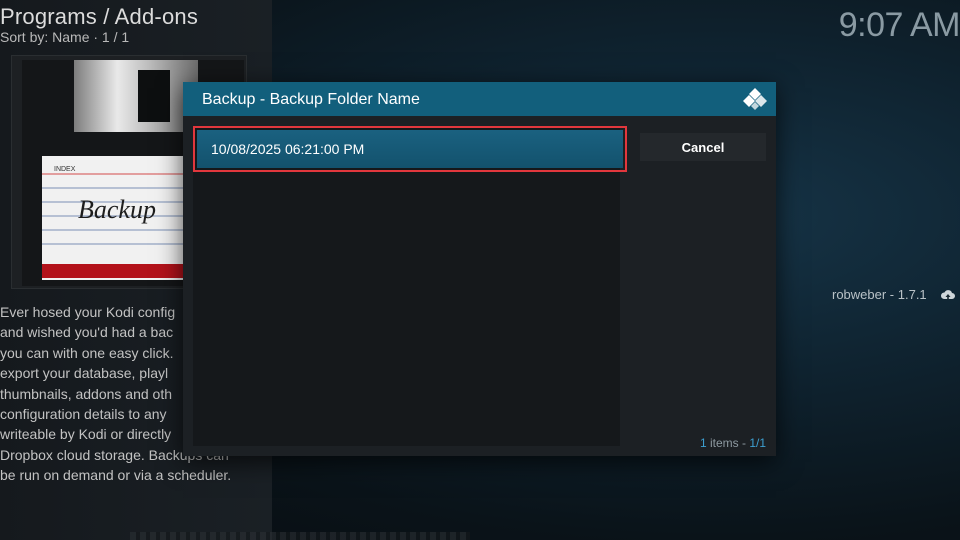  What do you see at coordinates (879, 294) in the screenshot?
I see `addon-author-version: robweber - 1.7.1` at bounding box center [879, 294].